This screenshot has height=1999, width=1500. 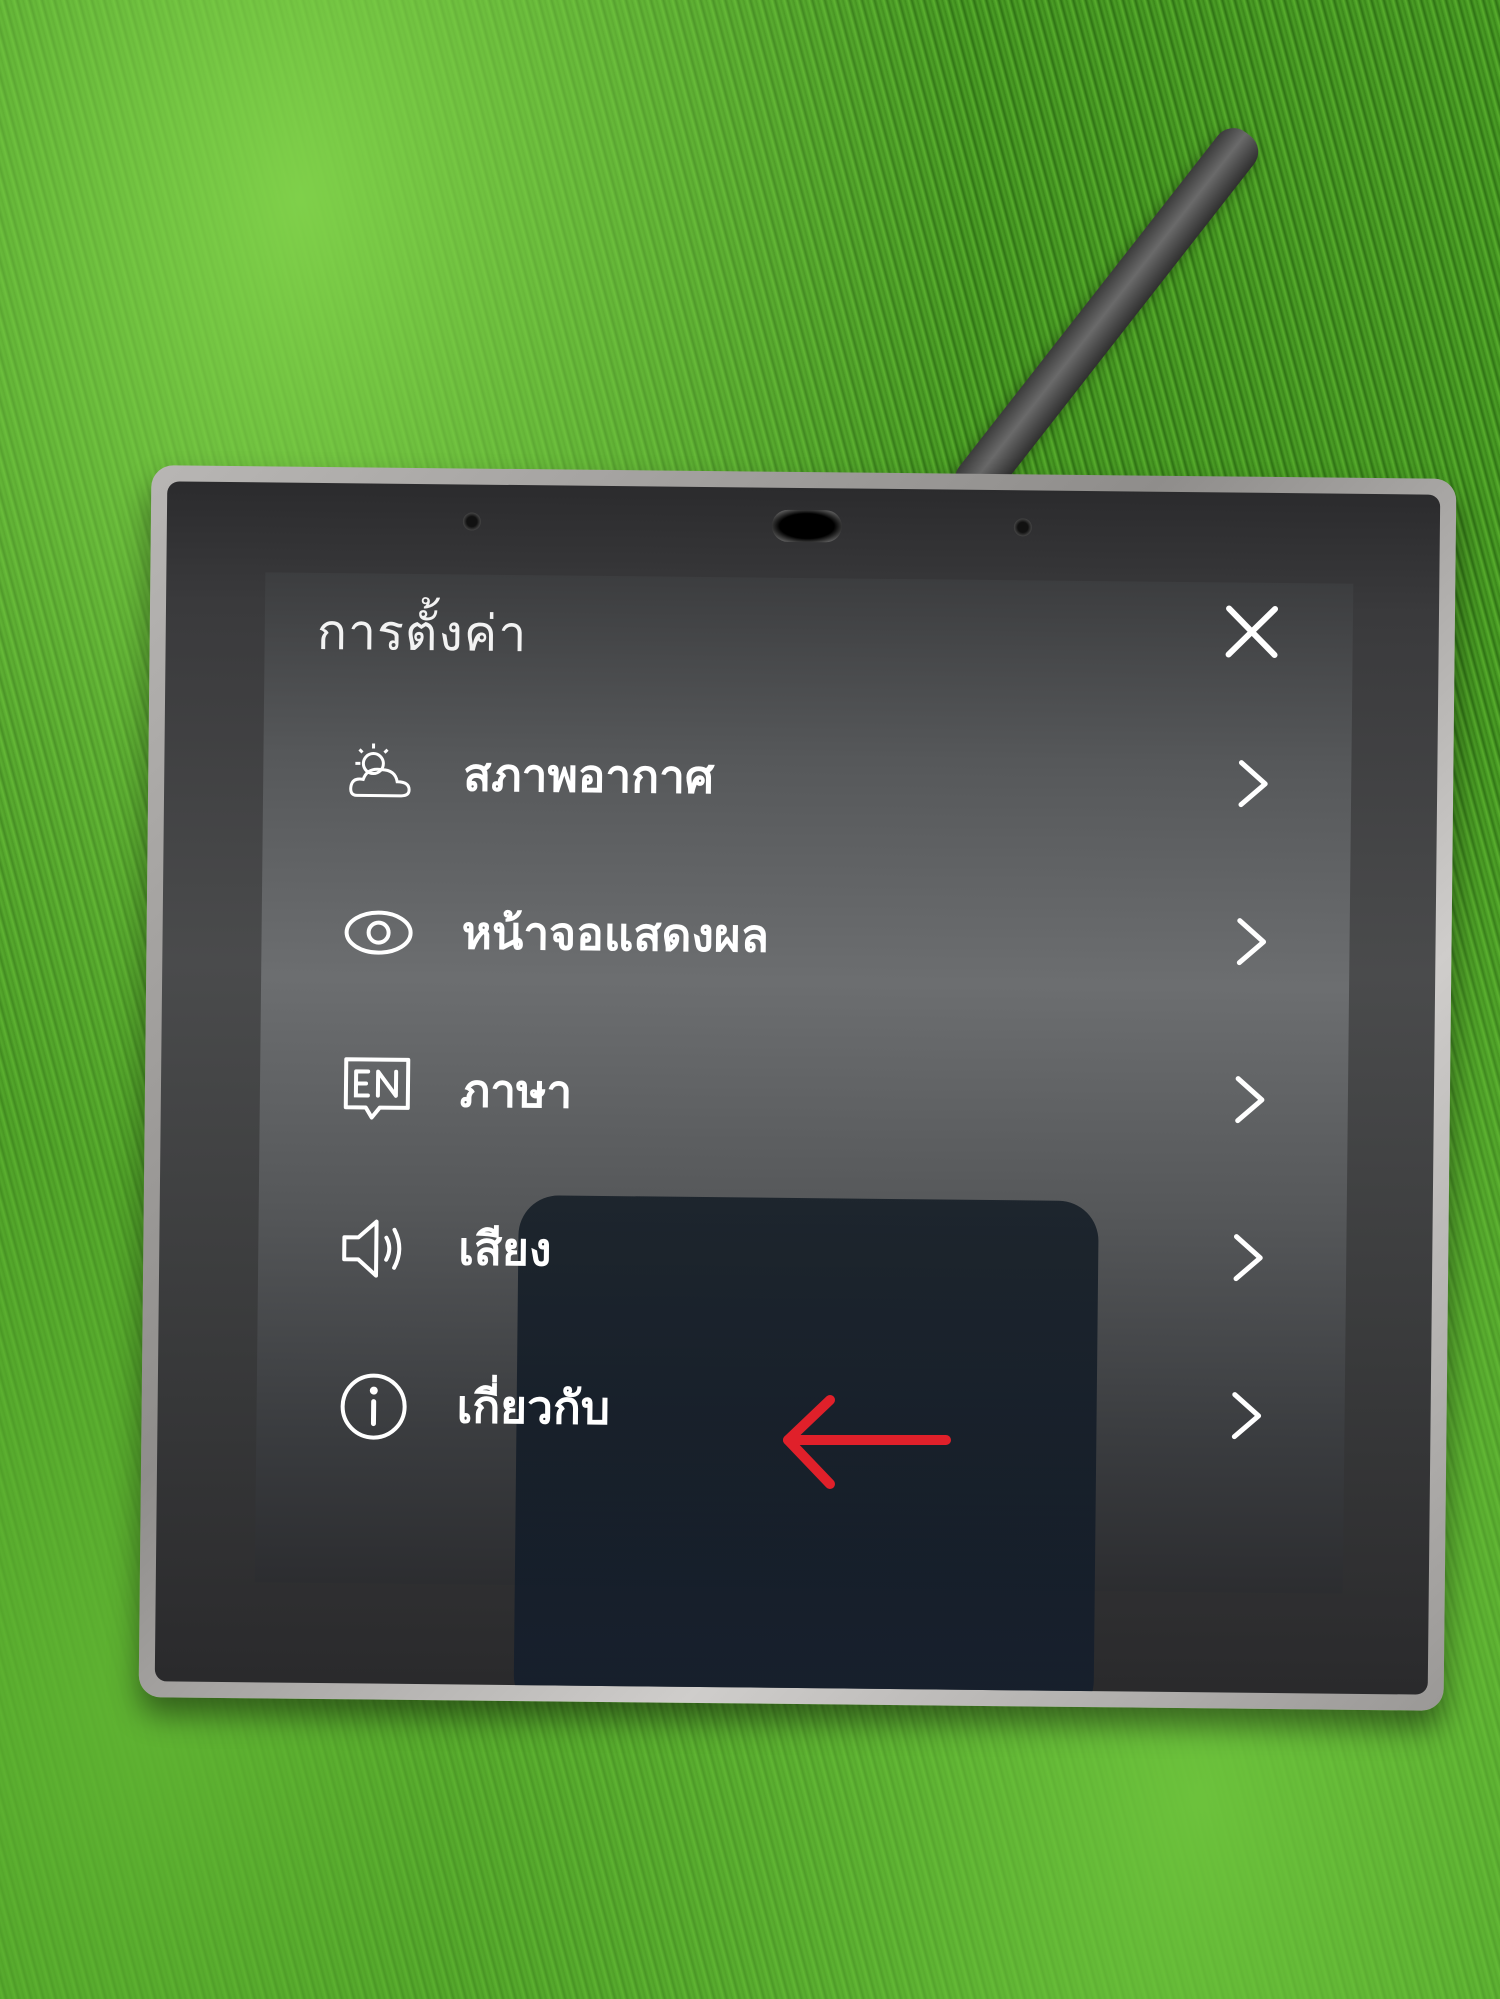 What do you see at coordinates (472, 521) in the screenshot?
I see `sensor-dot-left` at bounding box center [472, 521].